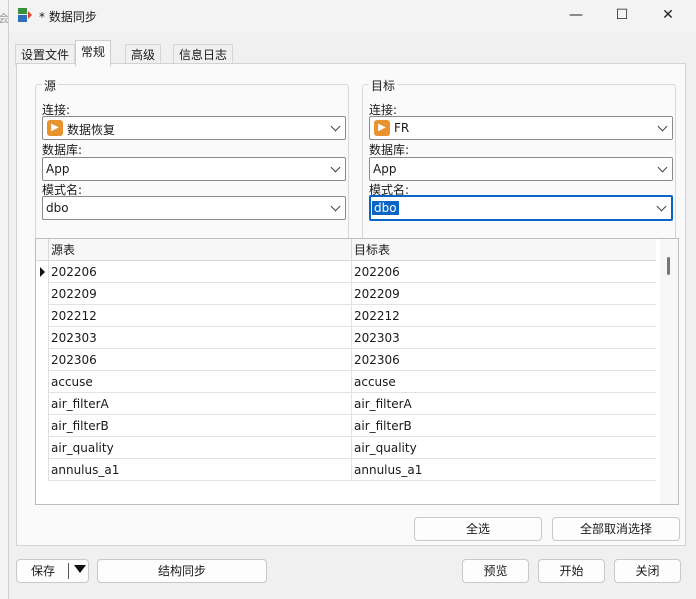 Image resolution: width=696 pixels, height=599 pixels. What do you see at coordinates (194, 128) in the screenshot?
I see `source-connection-select: ▶ 数据恢复` at bounding box center [194, 128].